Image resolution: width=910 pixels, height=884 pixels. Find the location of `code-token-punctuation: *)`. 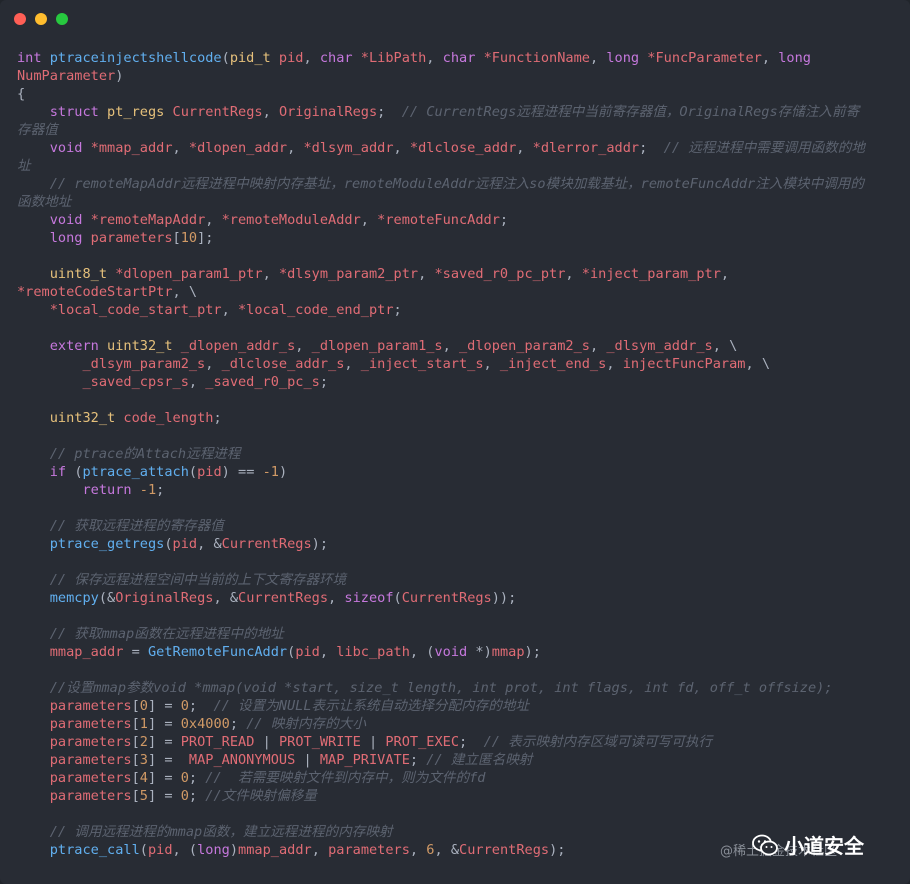

code-token-punctuation: *) is located at coordinates (483, 652).